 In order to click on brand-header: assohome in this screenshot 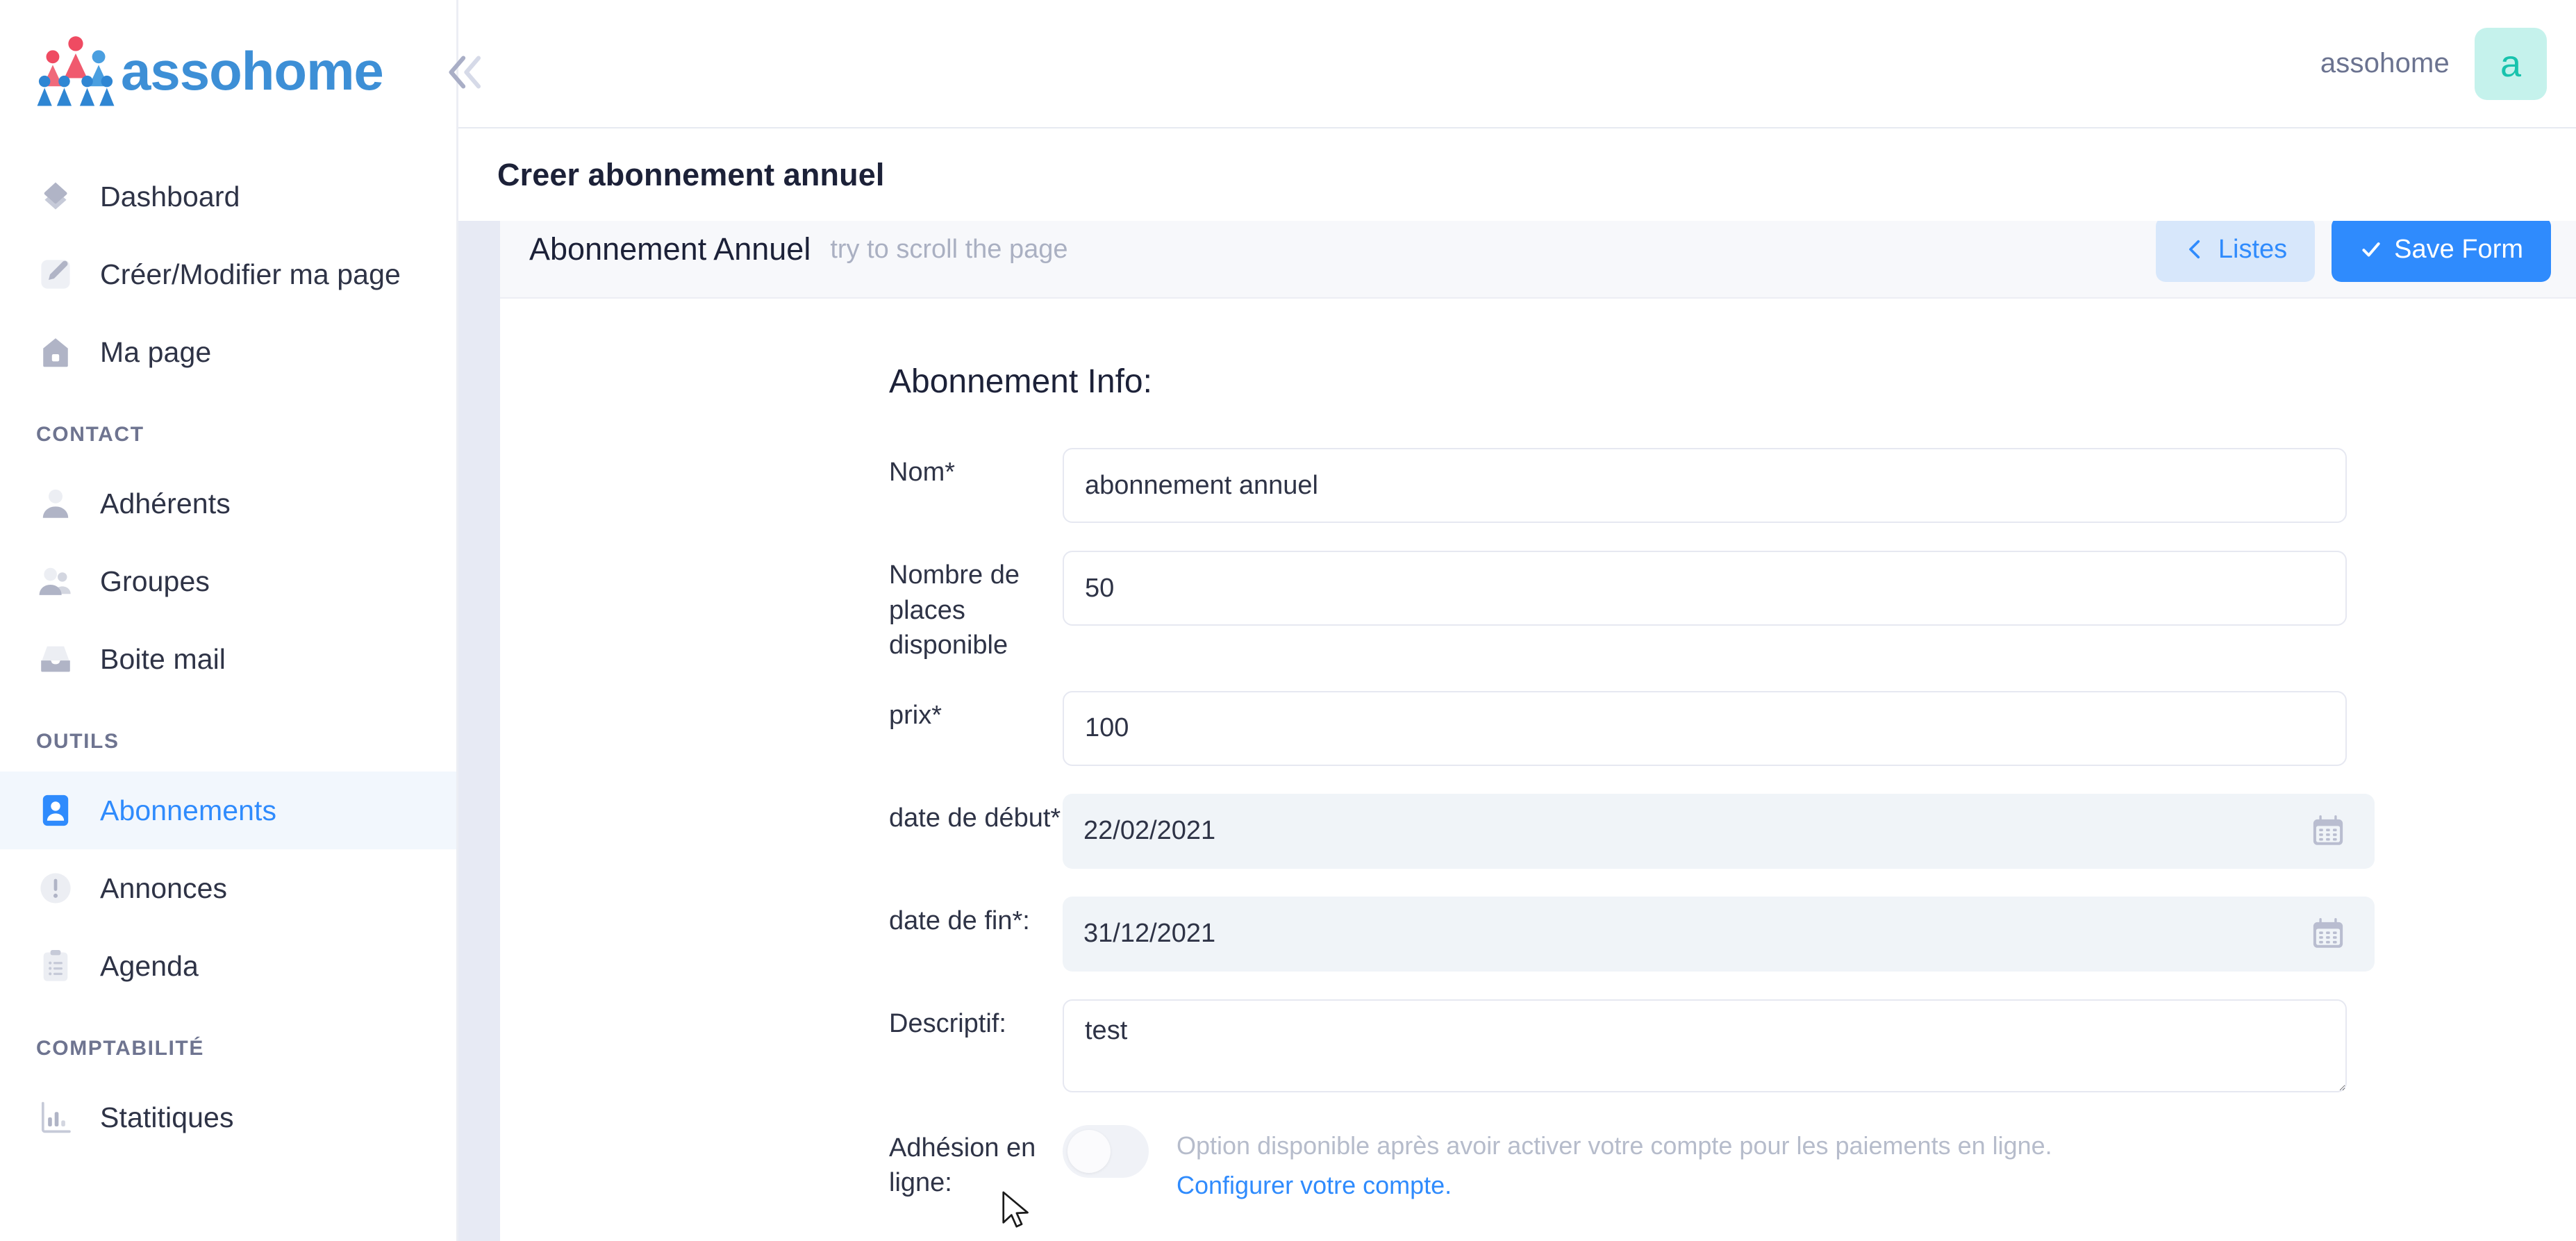, I will do `click(228, 71)`.